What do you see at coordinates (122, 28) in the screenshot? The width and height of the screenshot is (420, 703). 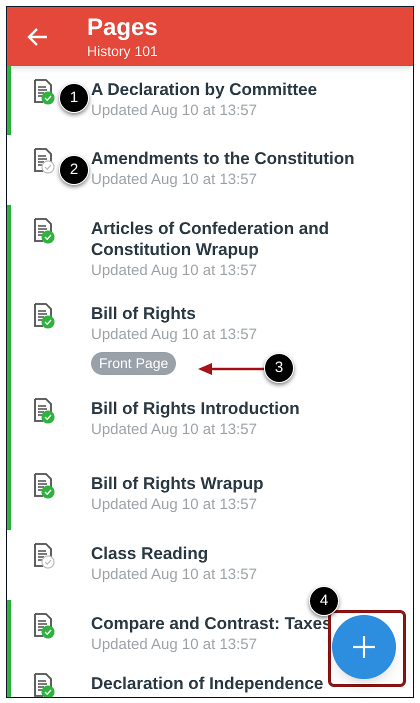 I see `screen-title: Pages` at bounding box center [122, 28].